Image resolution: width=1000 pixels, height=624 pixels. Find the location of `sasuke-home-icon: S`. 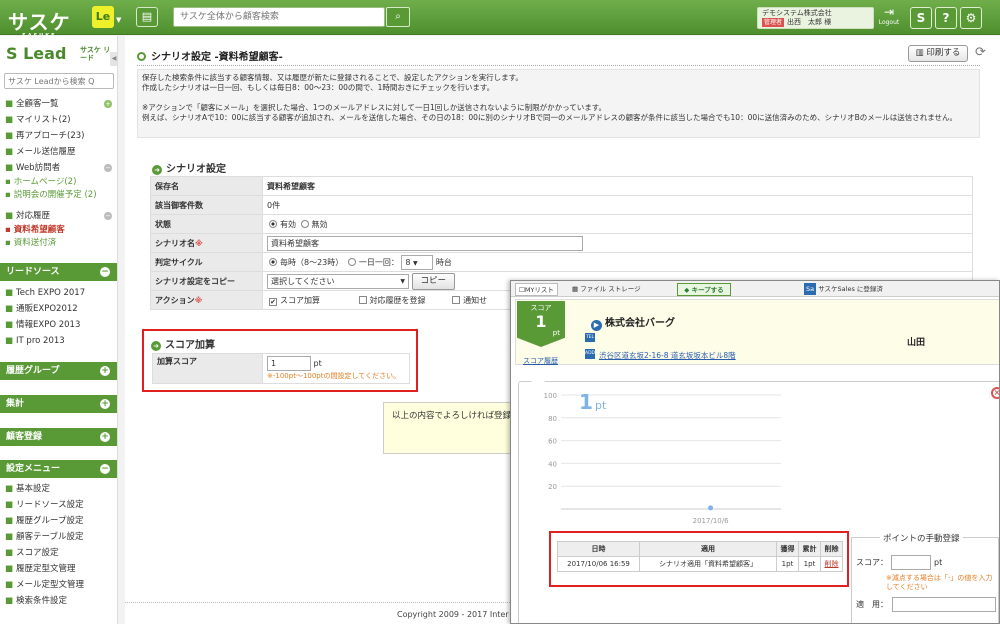

sasuke-home-icon: S is located at coordinates (921, 18).